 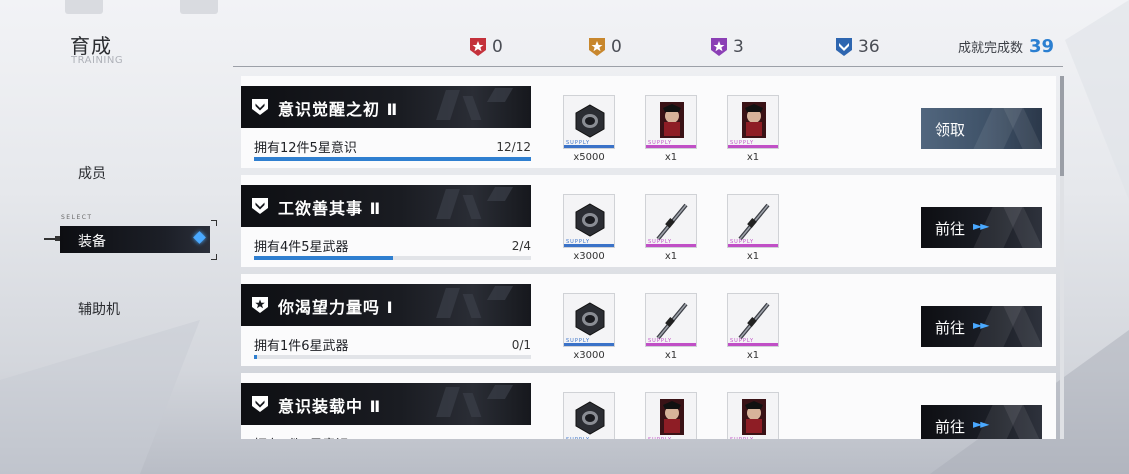 What do you see at coordinates (991, 48) in the screenshot?
I see `achievement-label: 成就完成数` at bounding box center [991, 48].